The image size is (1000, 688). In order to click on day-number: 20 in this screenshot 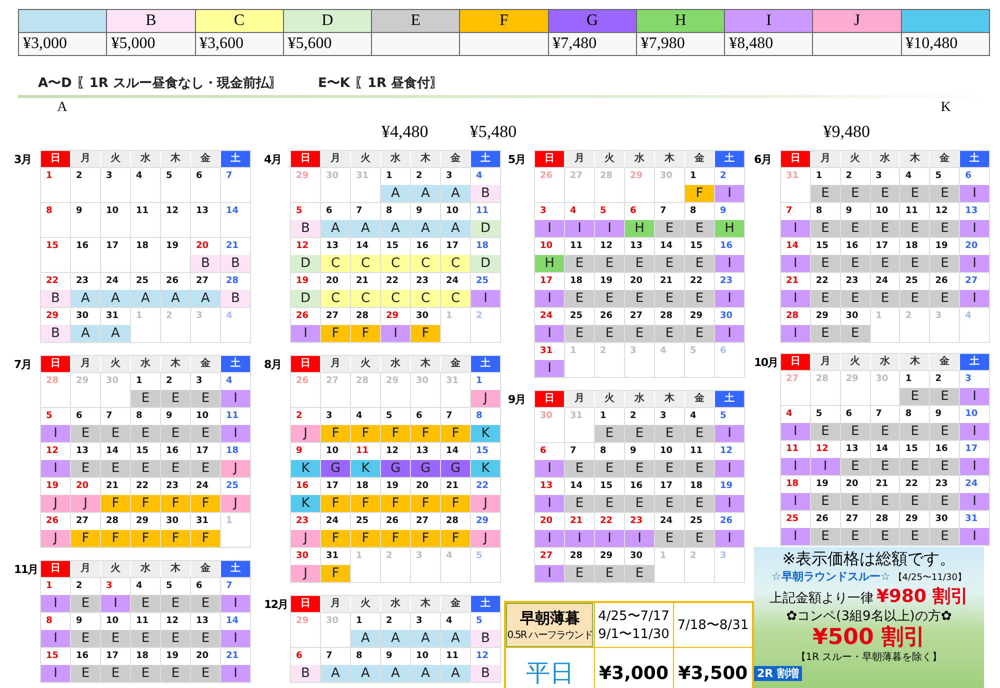, I will do `click(422, 486)`.